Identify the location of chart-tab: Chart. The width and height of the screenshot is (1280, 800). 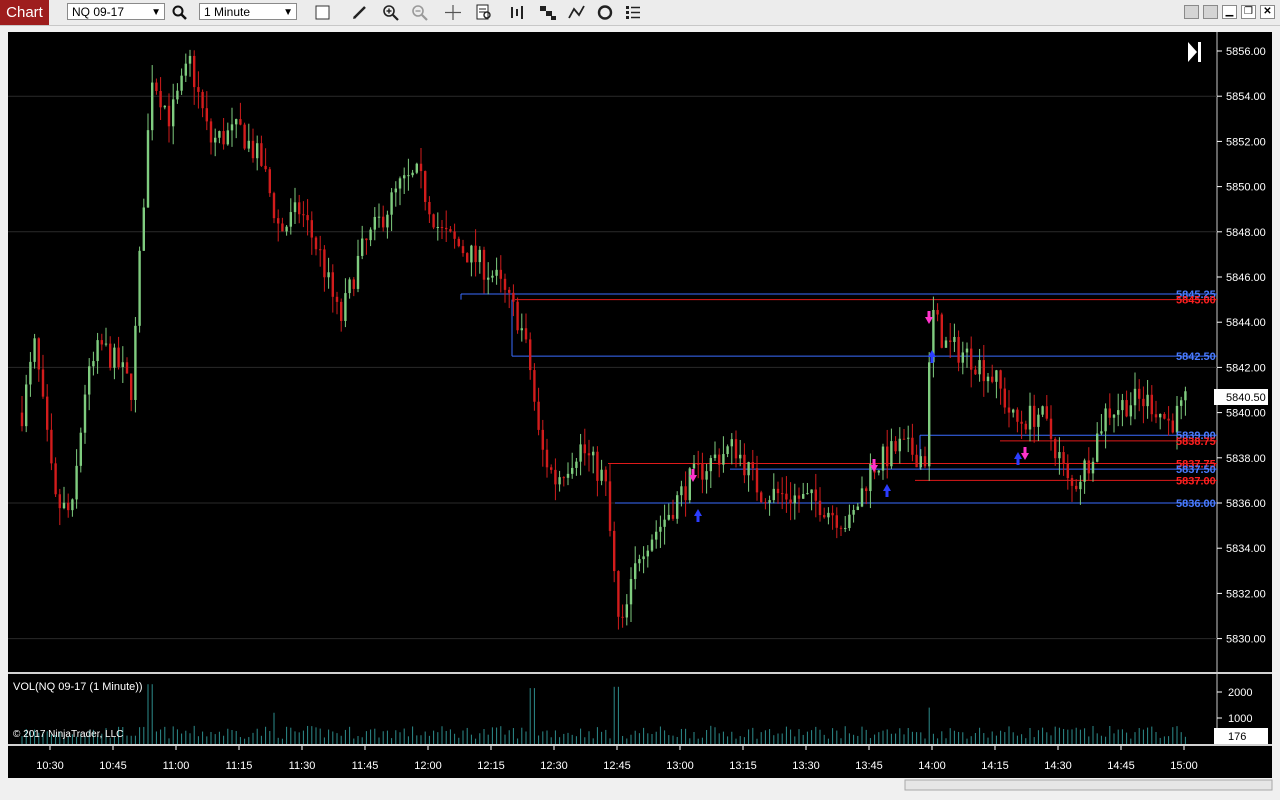
(24, 12).